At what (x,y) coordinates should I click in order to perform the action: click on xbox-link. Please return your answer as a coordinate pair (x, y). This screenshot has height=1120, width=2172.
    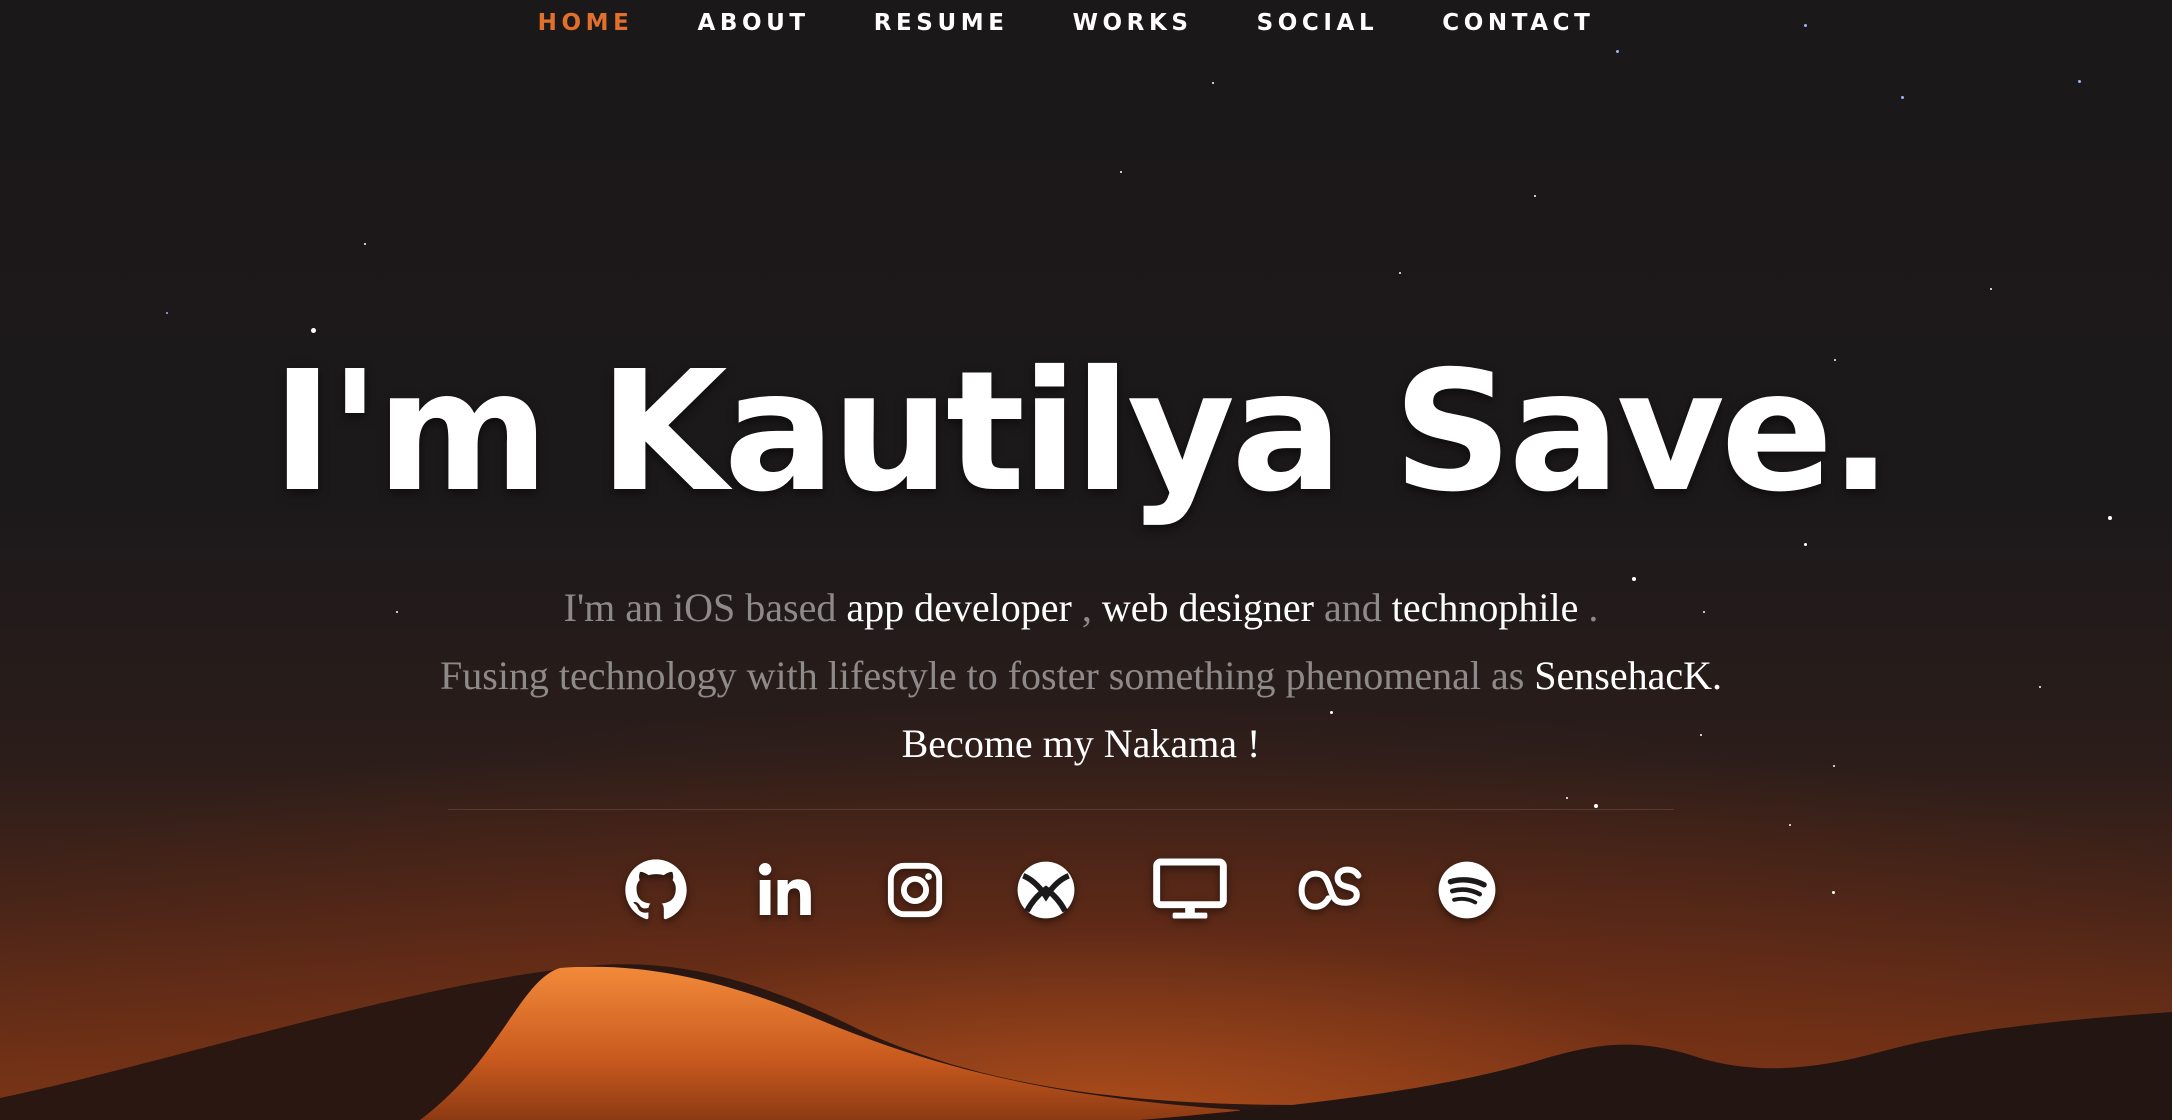
    Looking at the image, I should click on (1046, 890).